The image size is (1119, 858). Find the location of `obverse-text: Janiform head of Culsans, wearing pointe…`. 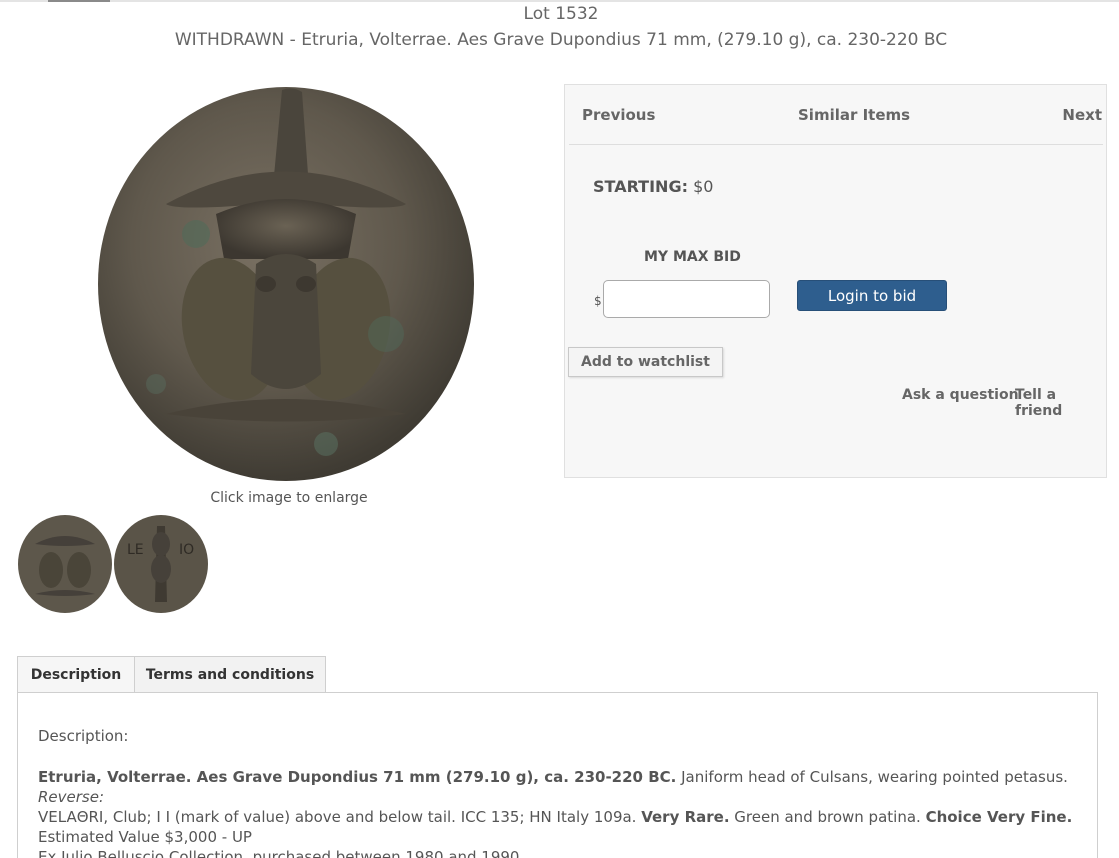

obverse-text: Janiform head of Culsans, wearing pointe… is located at coordinates (872, 777).